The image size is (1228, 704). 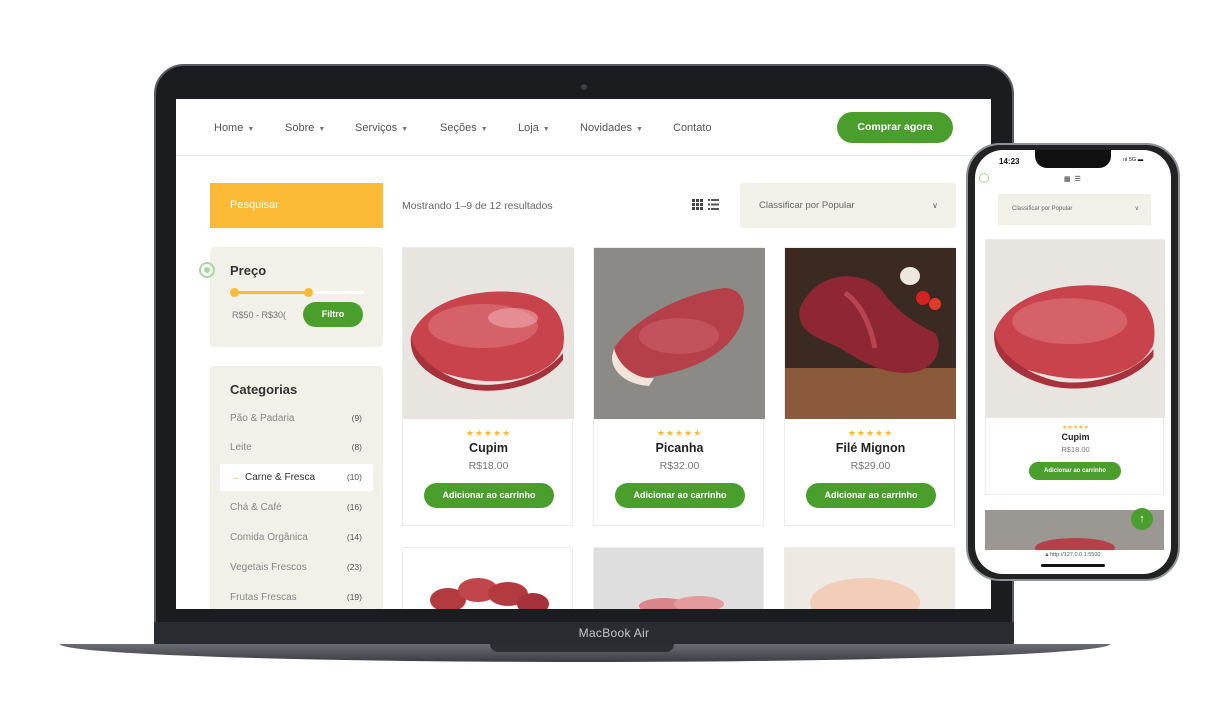 What do you see at coordinates (234, 128) in the screenshot?
I see `nav-home: Home ▼` at bounding box center [234, 128].